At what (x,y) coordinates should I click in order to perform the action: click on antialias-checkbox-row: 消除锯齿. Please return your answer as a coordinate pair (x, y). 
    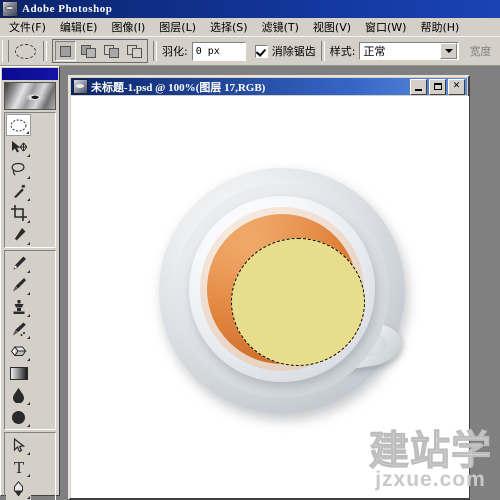
    Looking at the image, I should click on (285, 51).